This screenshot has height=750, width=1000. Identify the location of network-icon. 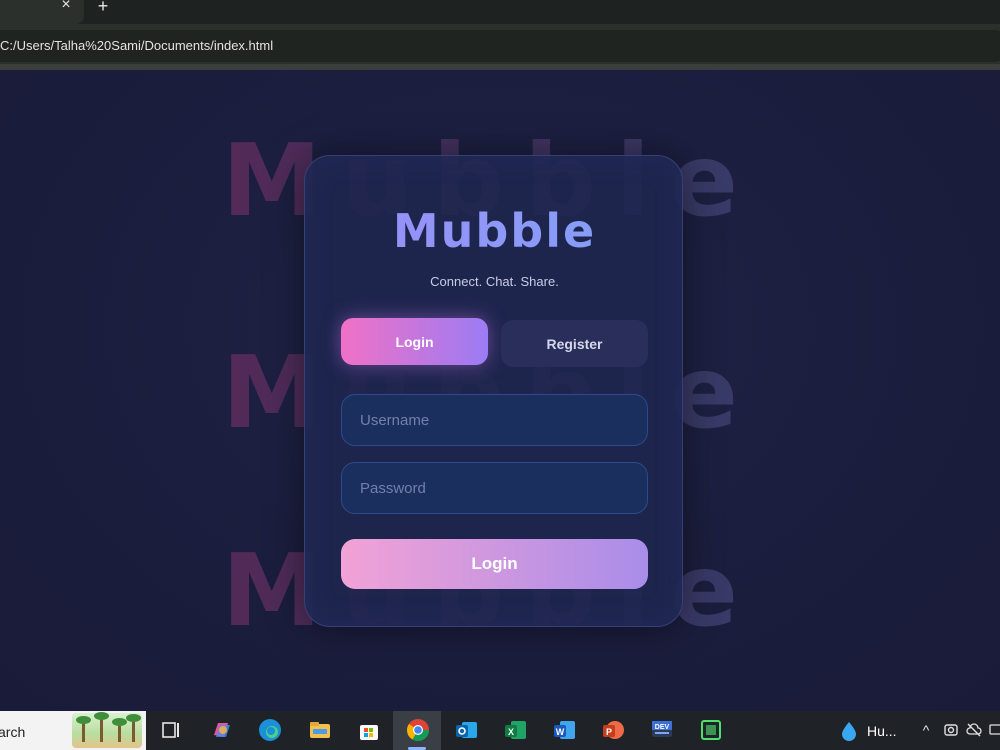
(994, 730).